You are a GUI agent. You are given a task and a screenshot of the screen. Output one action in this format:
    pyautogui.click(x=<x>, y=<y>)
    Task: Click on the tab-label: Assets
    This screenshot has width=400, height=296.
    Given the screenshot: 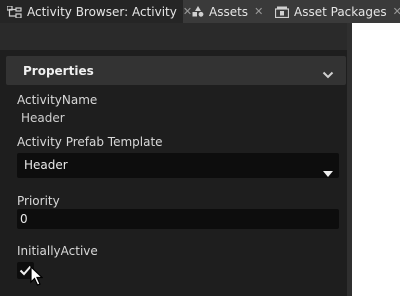 What is the action you would take?
    pyautogui.click(x=229, y=11)
    